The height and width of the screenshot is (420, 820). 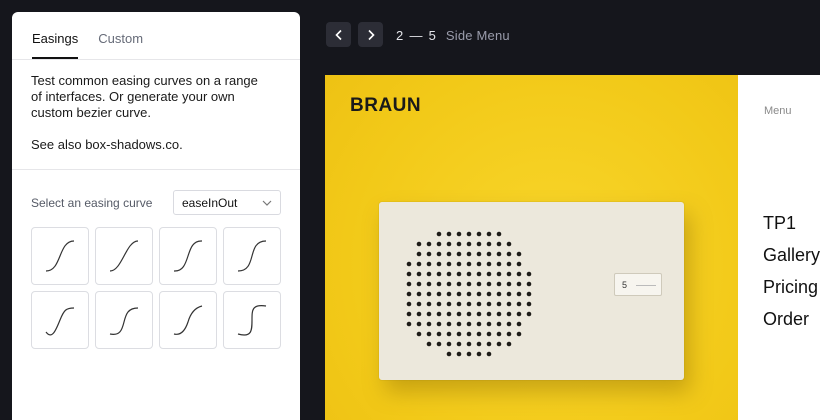 What do you see at coordinates (156, 202) in the screenshot?
I see `curve-picker-row: Select an easing curve easeInOut` at bounding box center [156, 202].